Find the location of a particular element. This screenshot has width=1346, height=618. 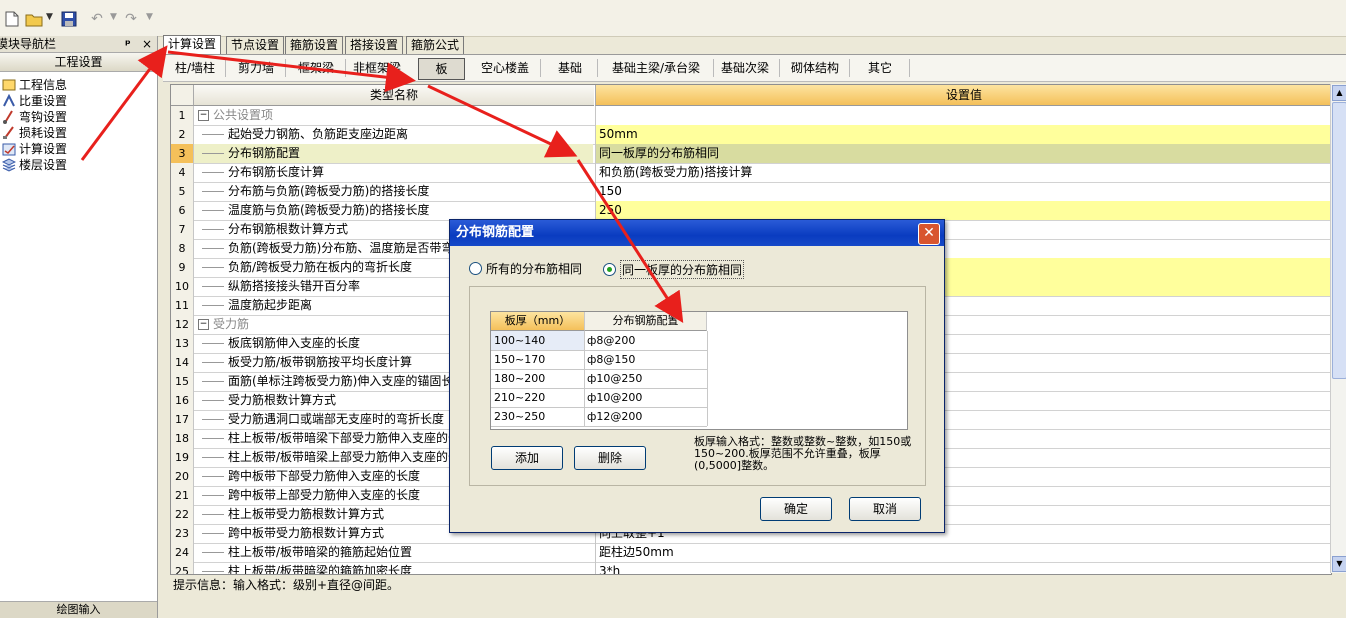

nav-item-floor-settings: 楼层设置 is located at coordinates (34, 165).